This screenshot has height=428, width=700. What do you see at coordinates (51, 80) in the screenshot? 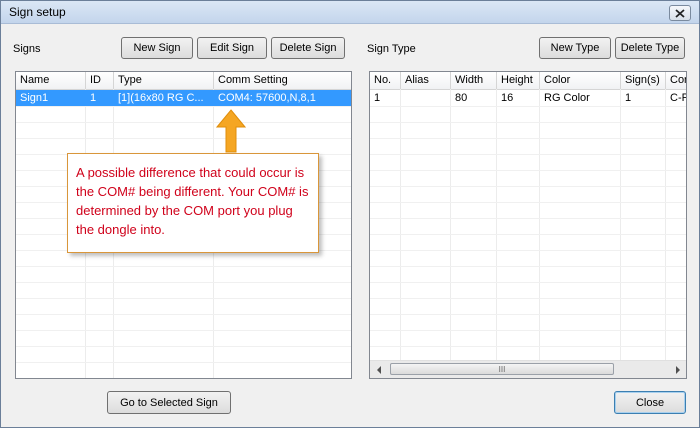
I see `column-header-name: Name` at bounding box center [51, 80].